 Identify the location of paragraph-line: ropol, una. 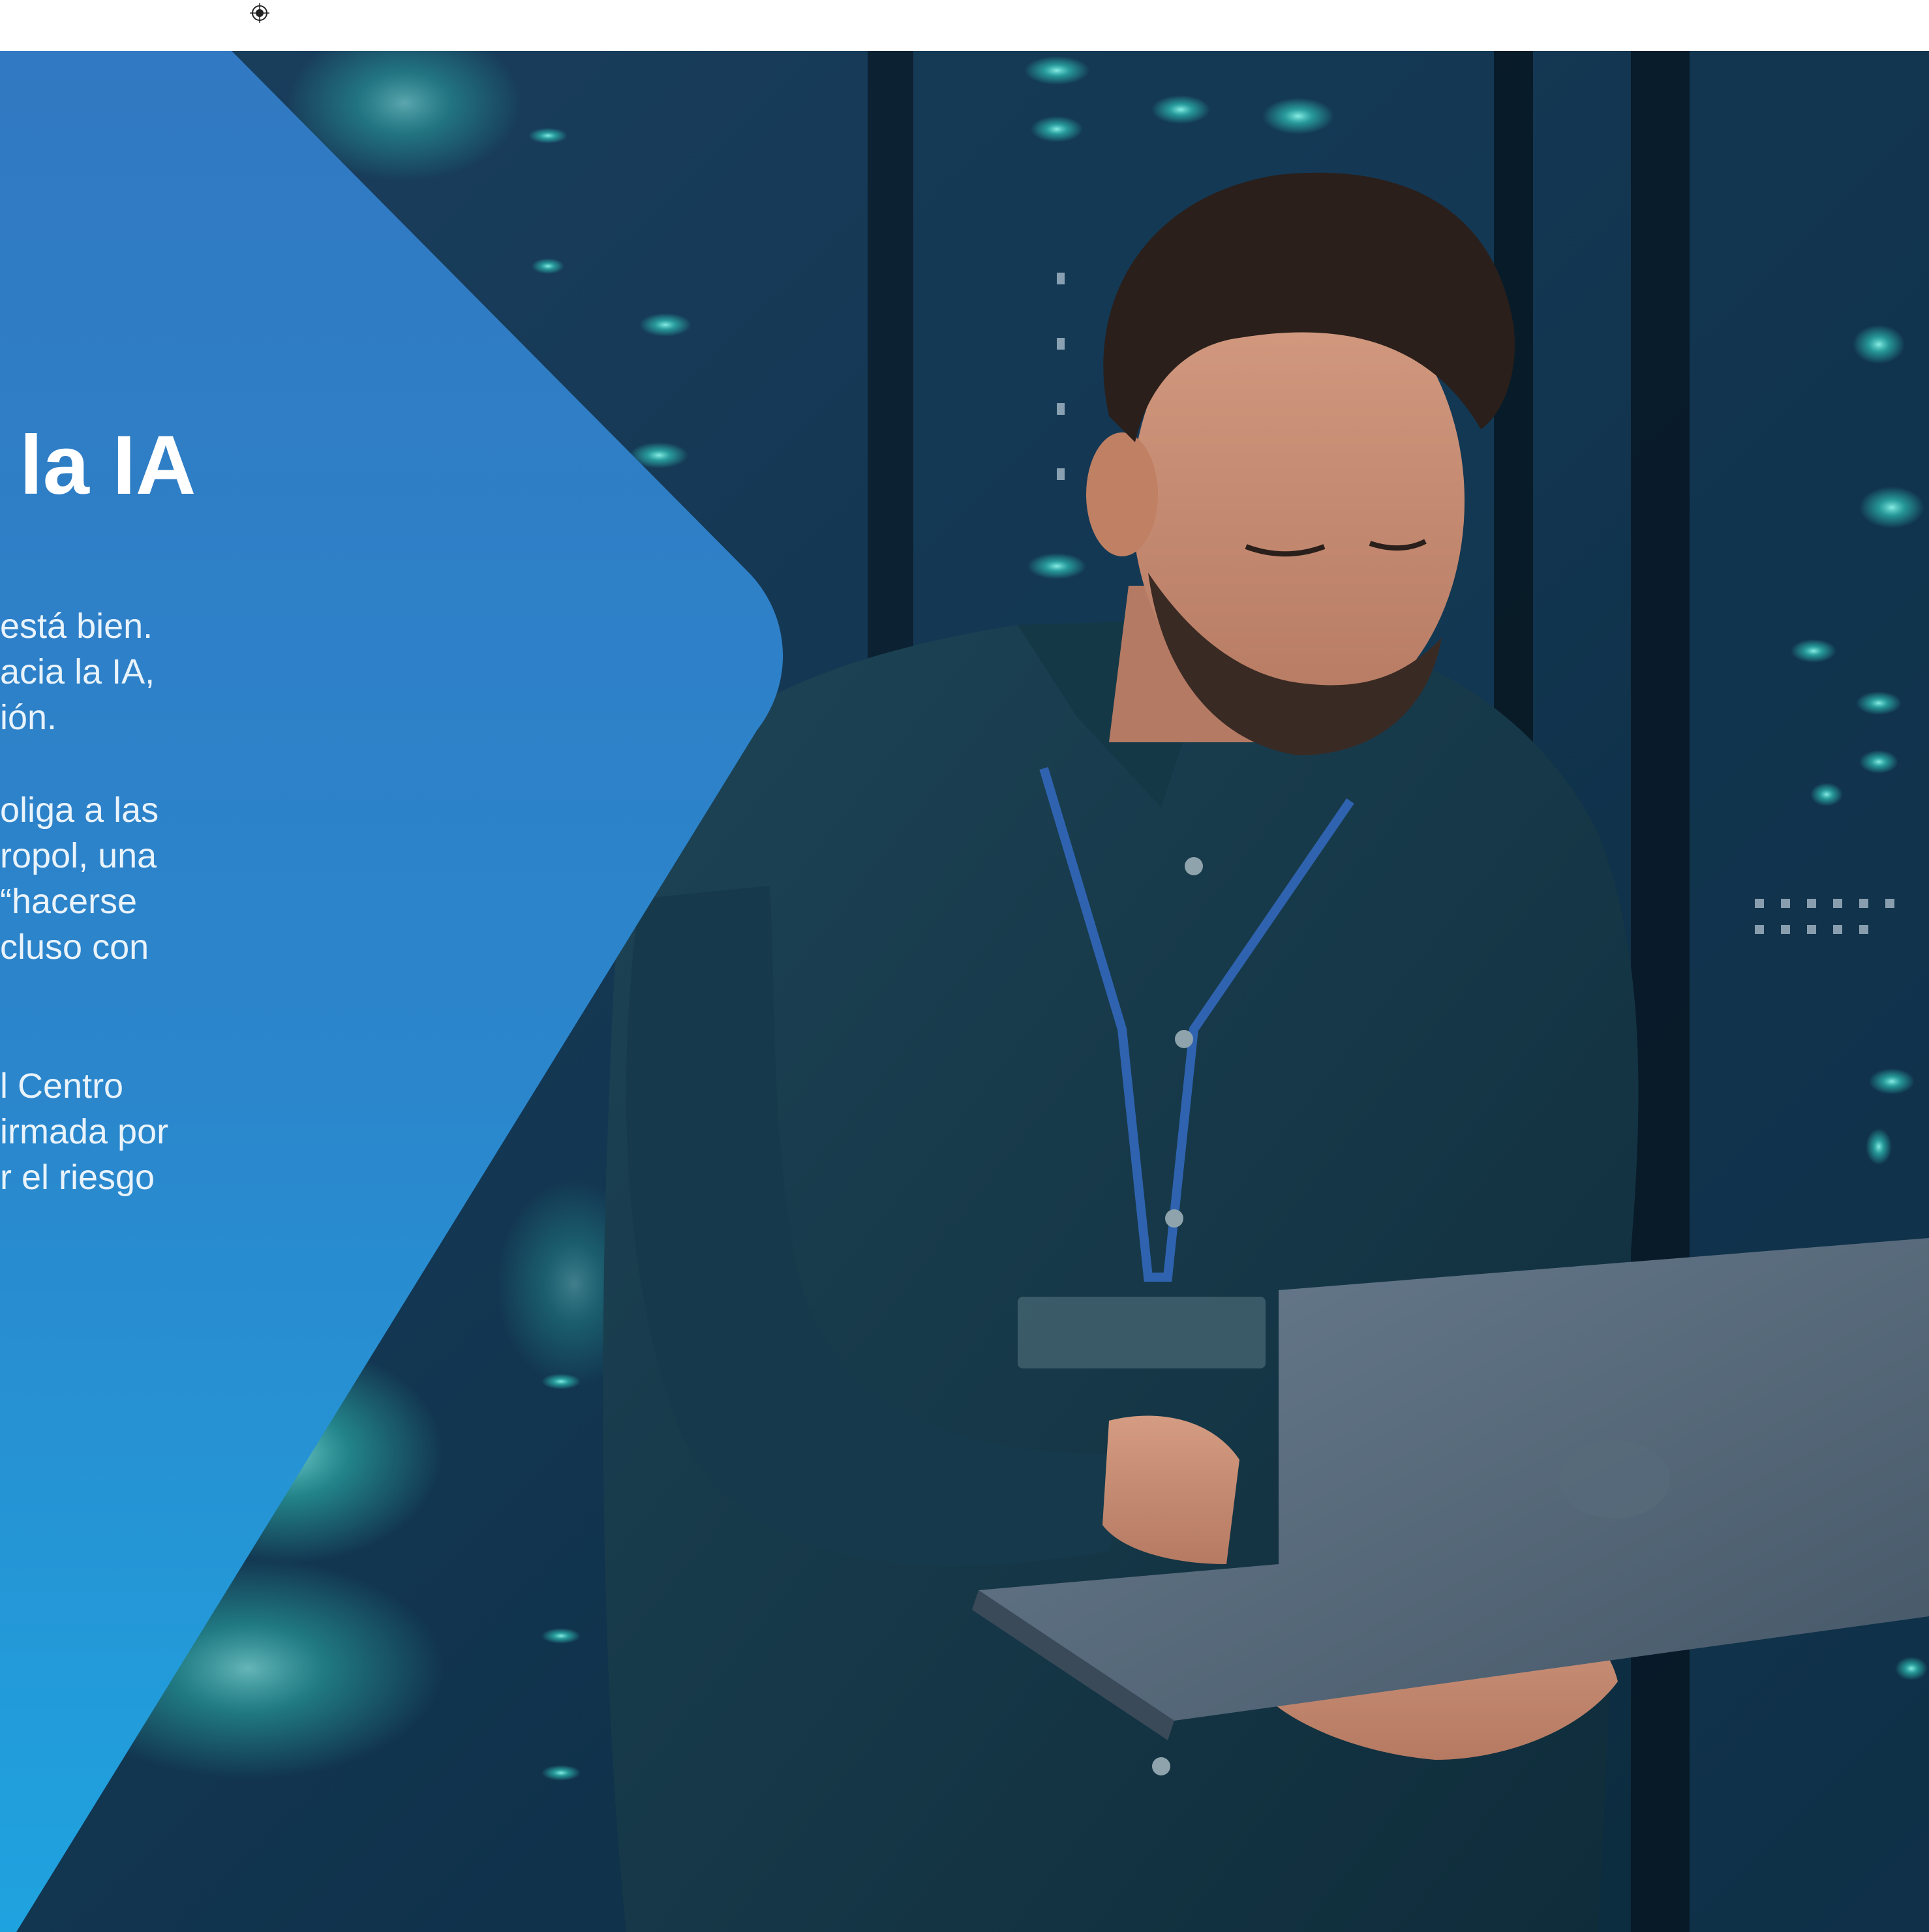
(78, 855).